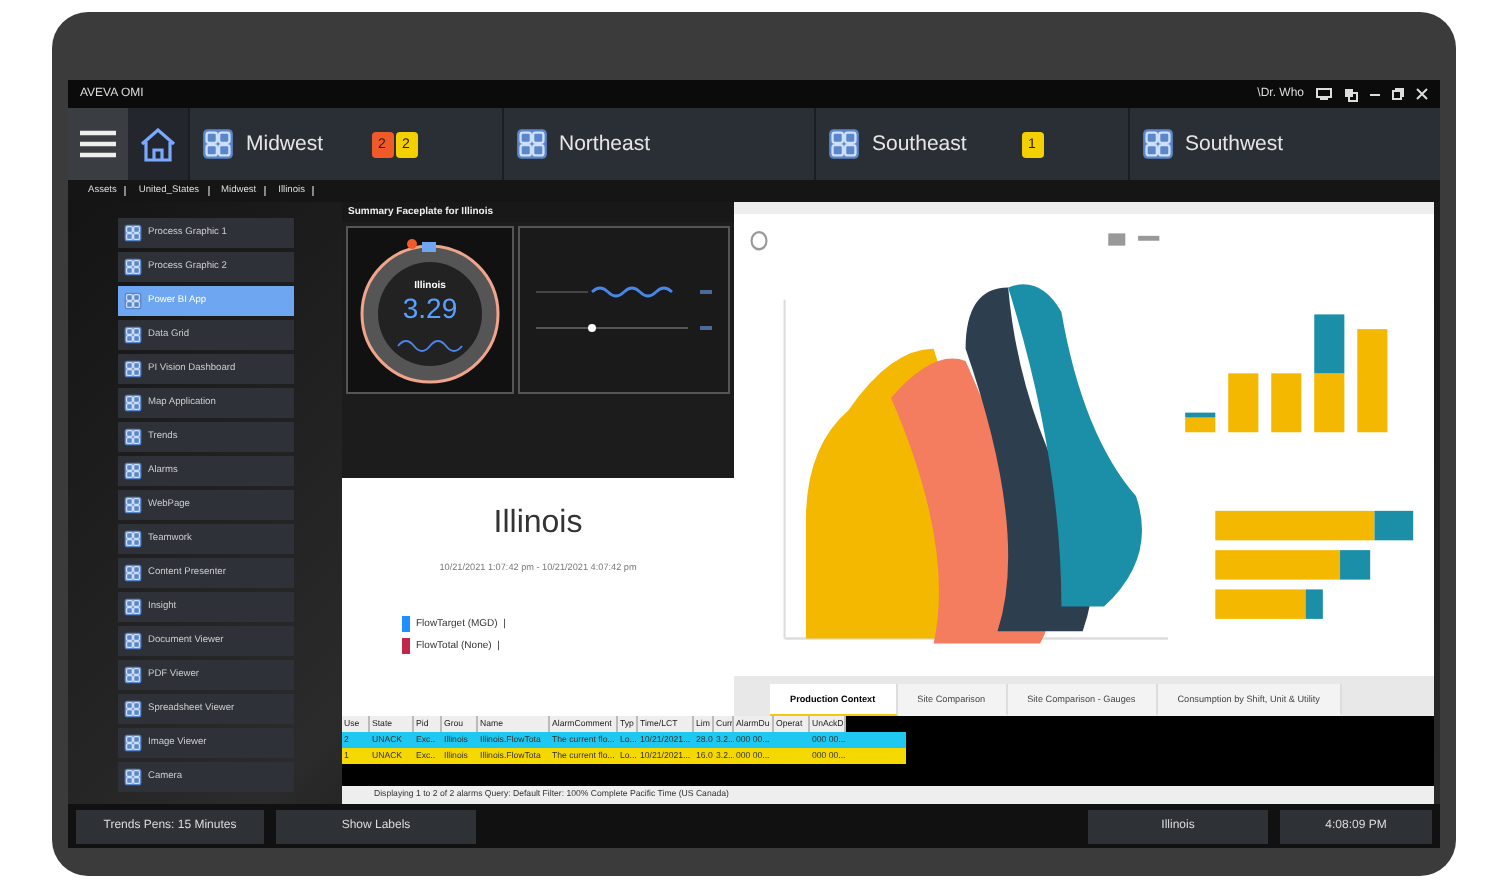 The height and width of the screenshot is (880, 1496). Describe the element at coordinates (1422, 94) in the screenshot. I see `close-icon` at that location.